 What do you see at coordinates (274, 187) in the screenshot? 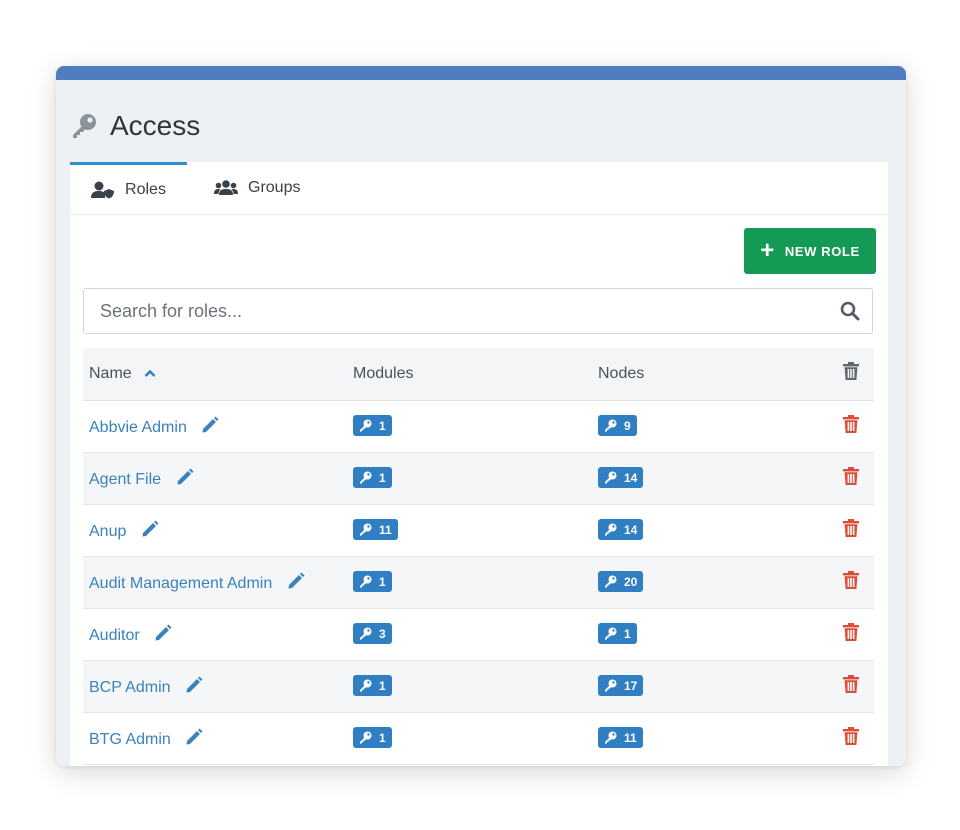
I see `tab-groups-label: Groups` at bounding box center [274, 187].